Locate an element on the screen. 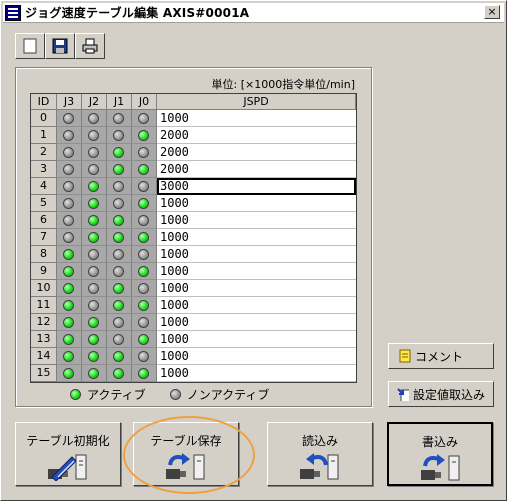  note-icon is located at coordinates (405, 356).